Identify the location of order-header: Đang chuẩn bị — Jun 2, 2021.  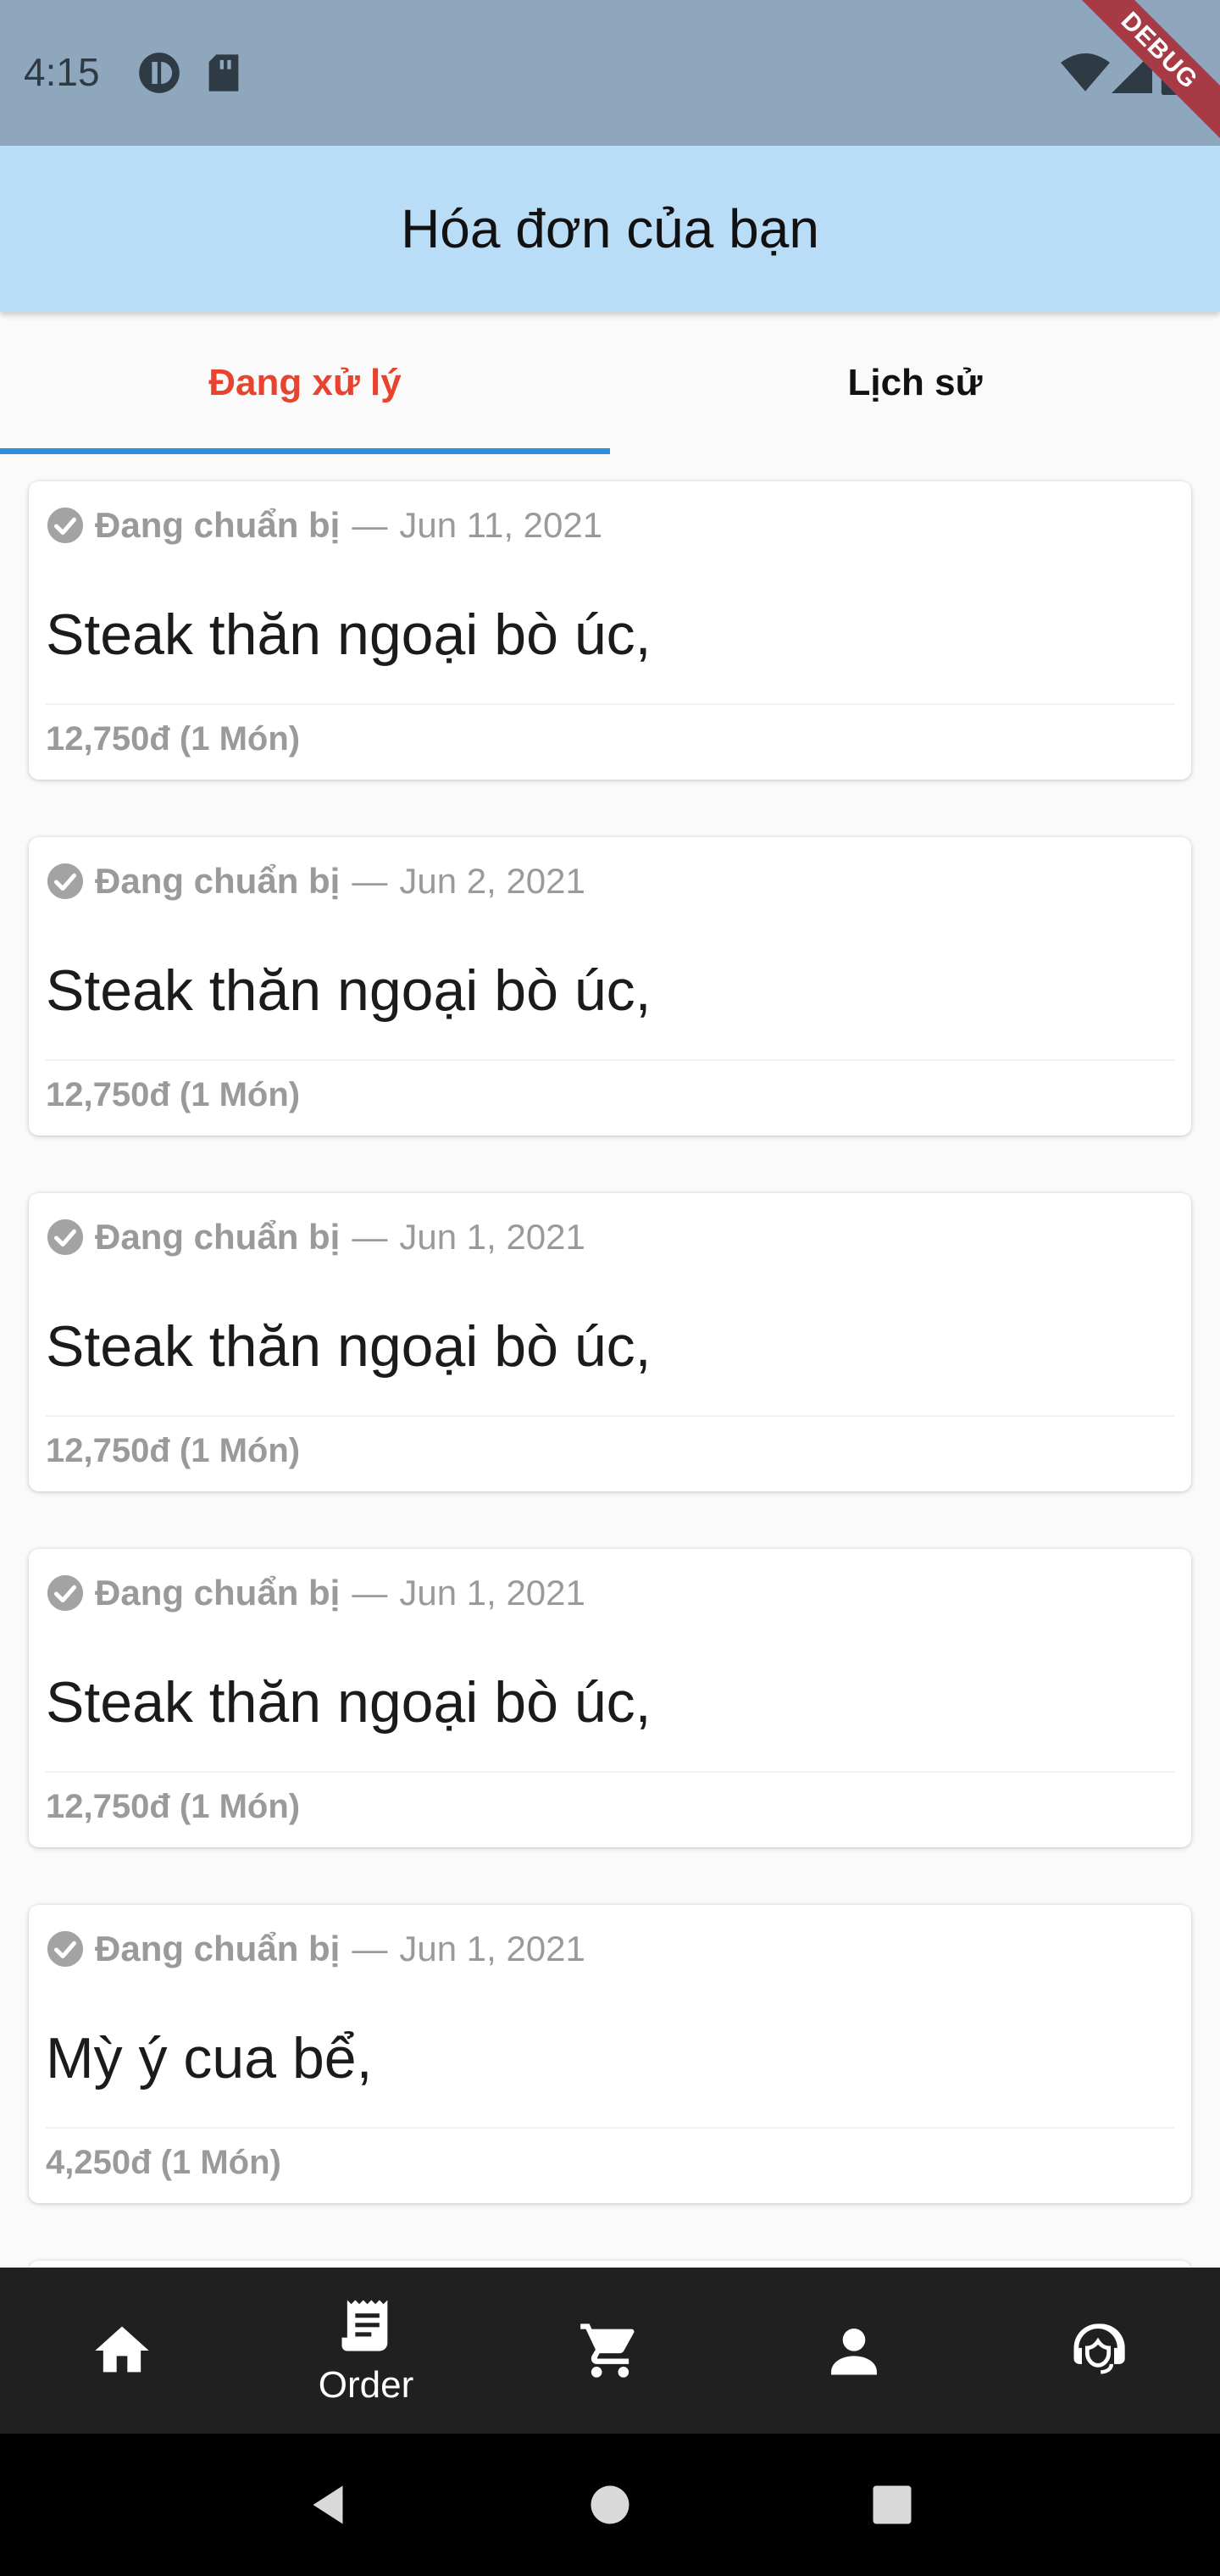
(315, 881).